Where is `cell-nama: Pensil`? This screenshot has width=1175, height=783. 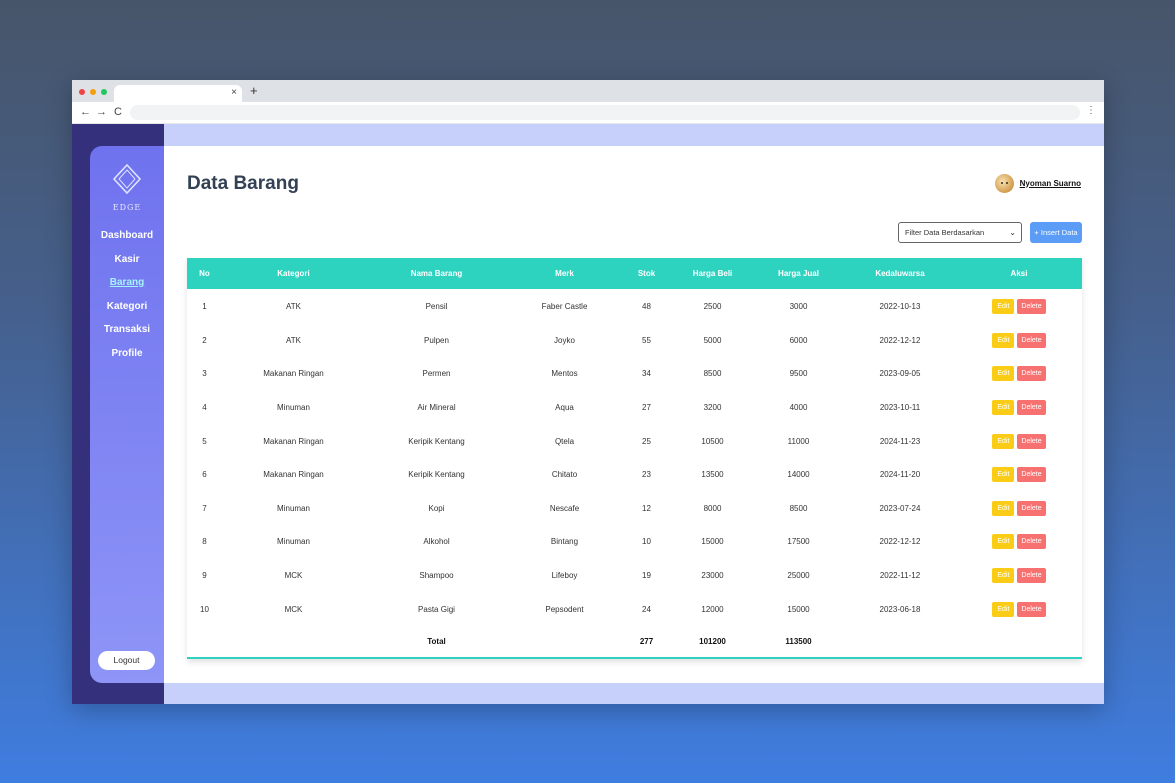 cell-nama: Pensil is located at coordinates (436, 307).